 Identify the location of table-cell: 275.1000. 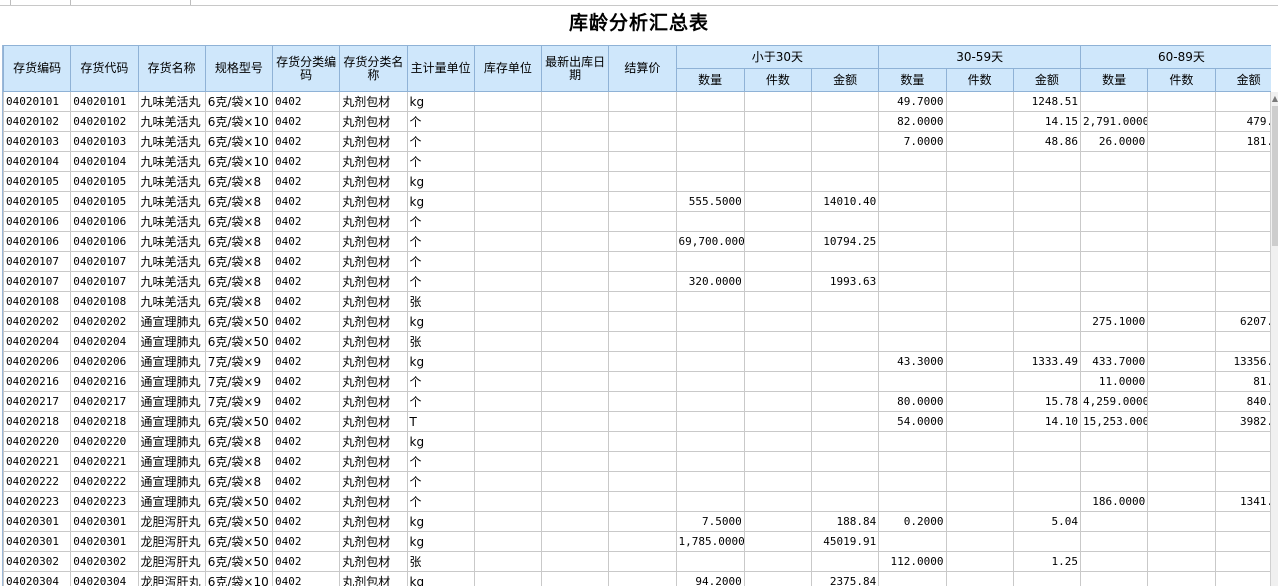
(1114, 321).